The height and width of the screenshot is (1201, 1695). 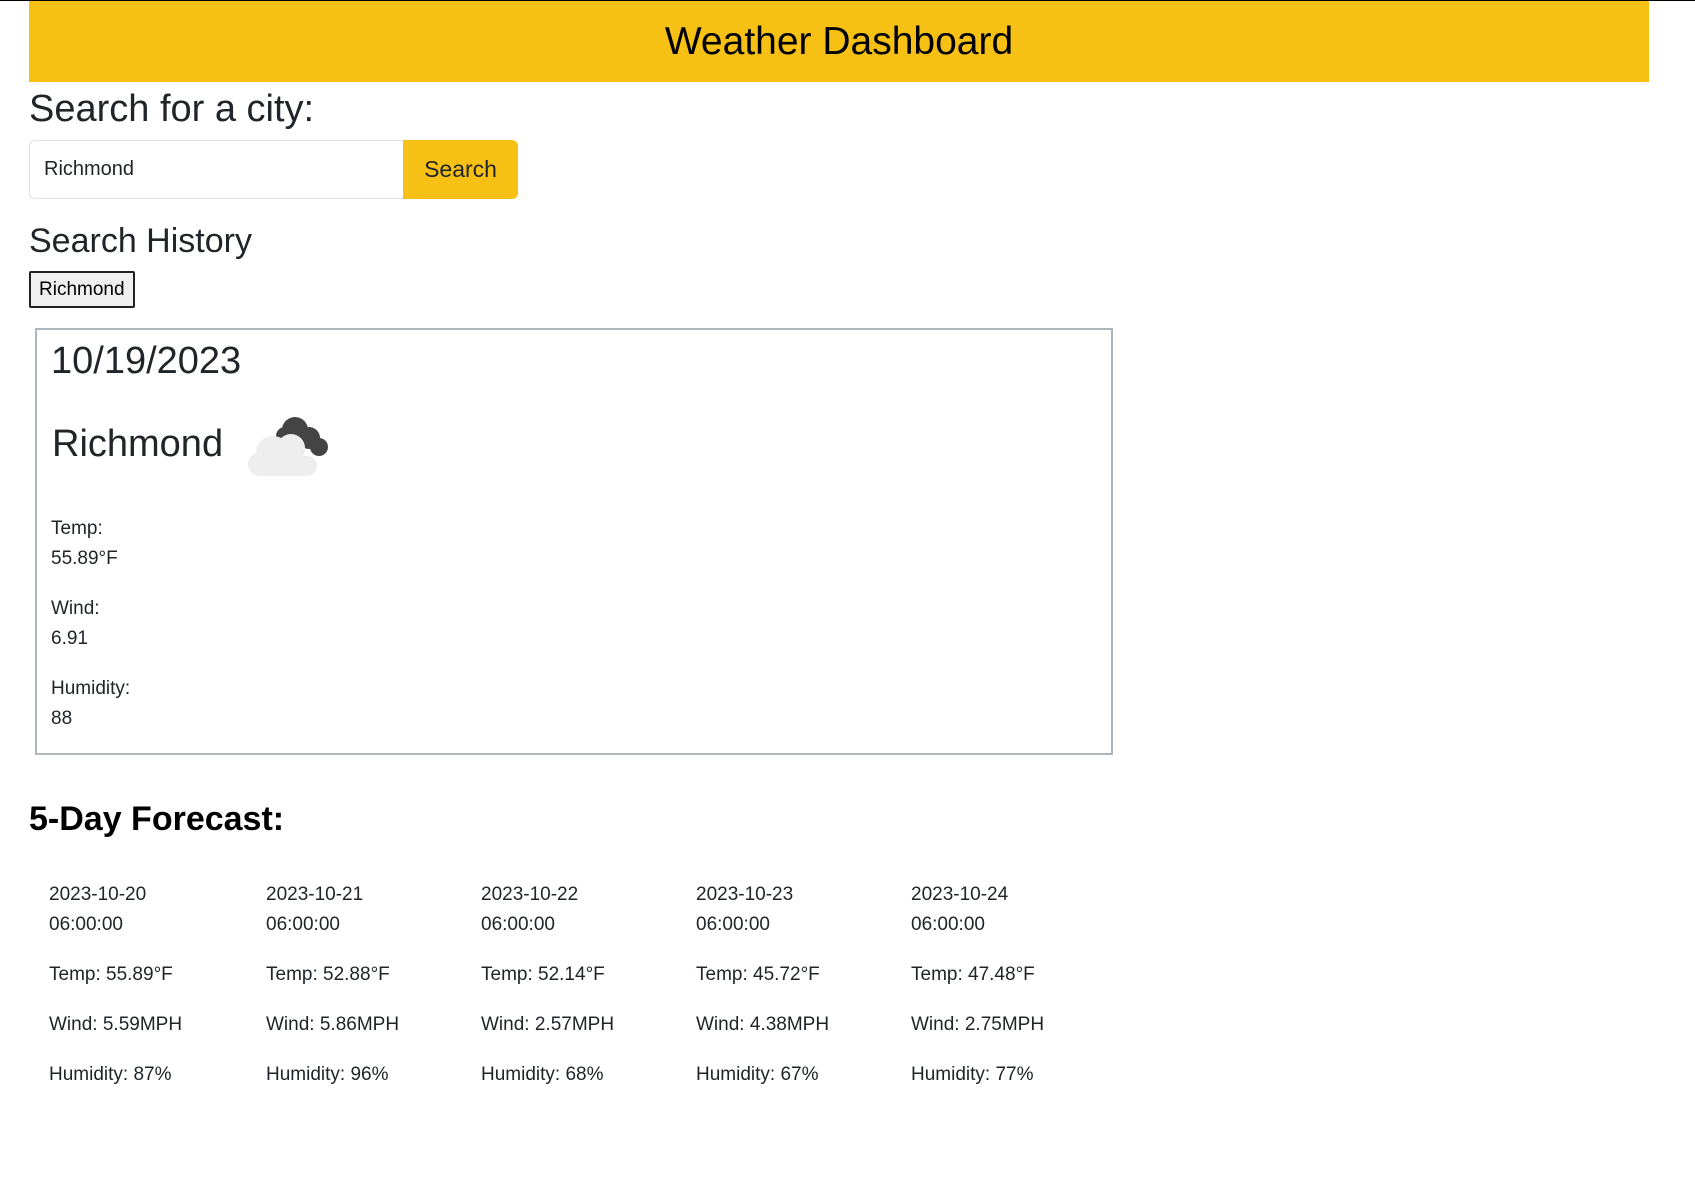 I want to click on forecast-humidity: Humidity: 67%, so click(x=757, y=1074).